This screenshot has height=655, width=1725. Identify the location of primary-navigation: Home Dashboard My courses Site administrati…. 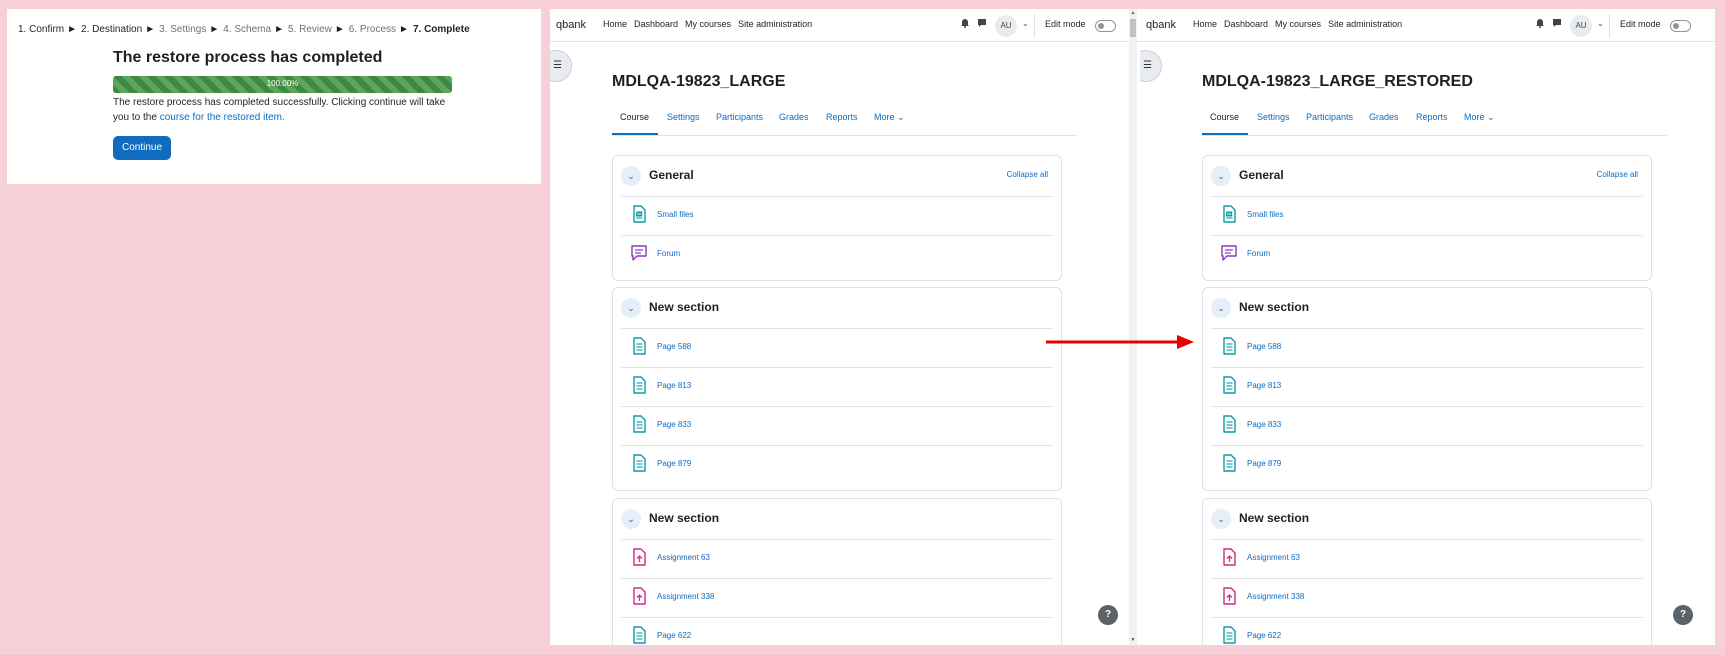
(711, 24).